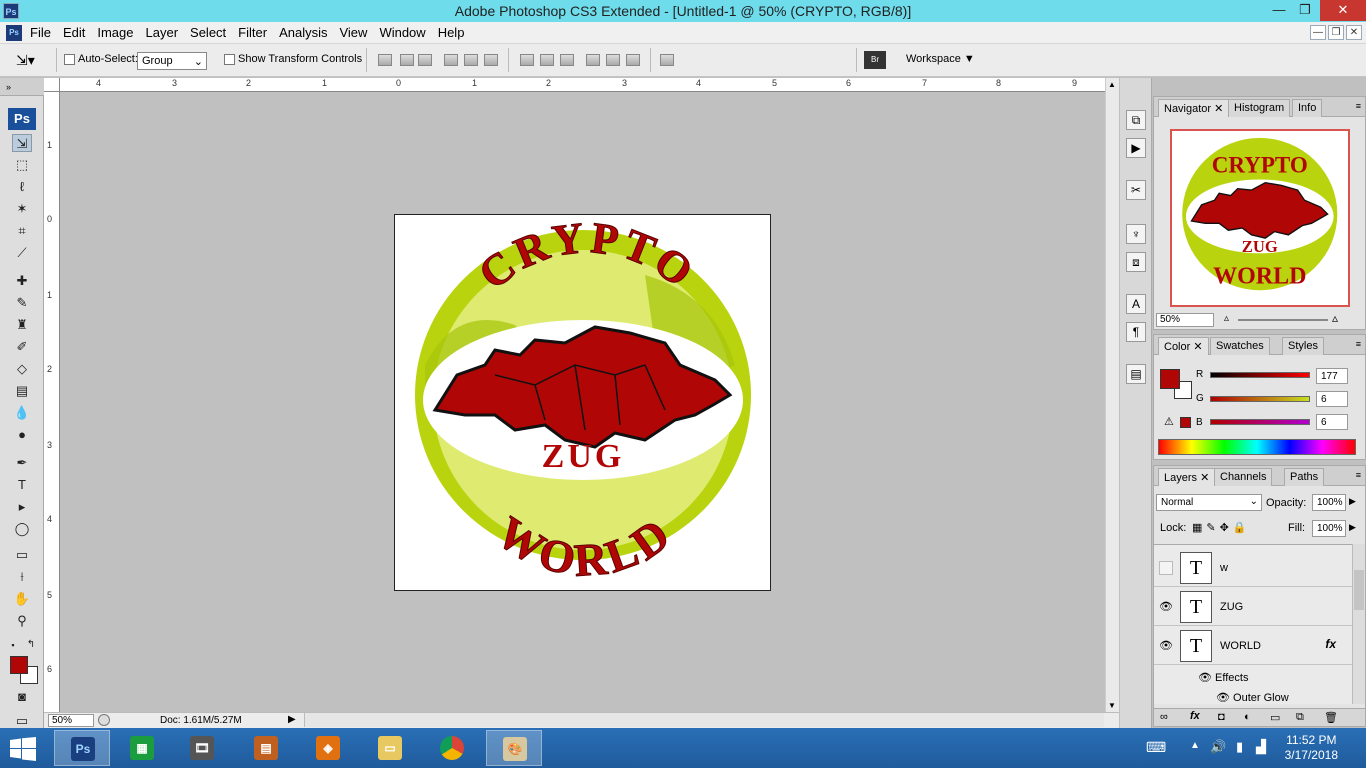 The image size is (1366, 768). What do you see at coordinates (22, 187) in the screenshot?
I see `lasso-tool-icon: ℓ` at bounding box center [22, 187].